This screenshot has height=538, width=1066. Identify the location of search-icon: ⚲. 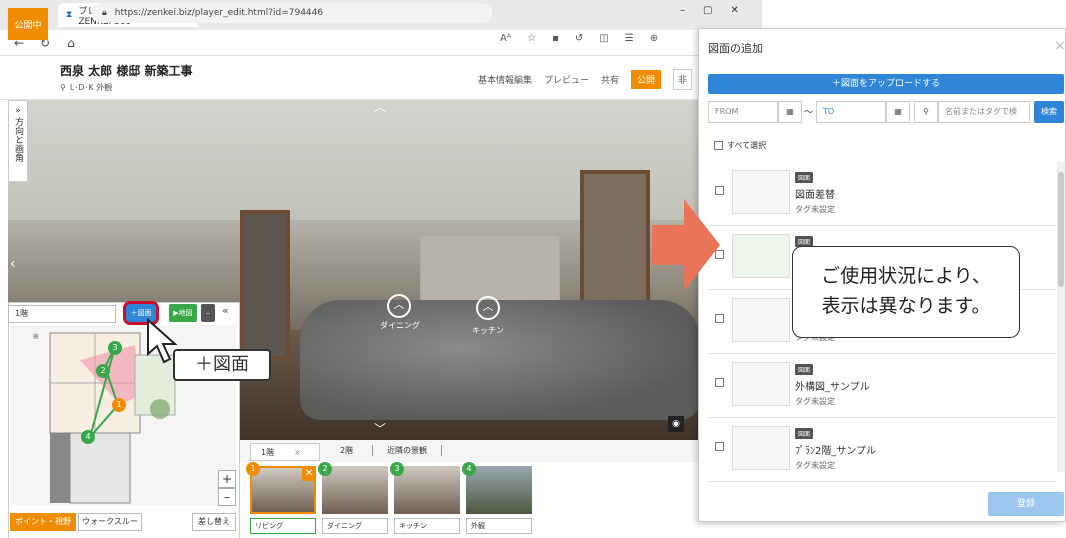
(926, 112).